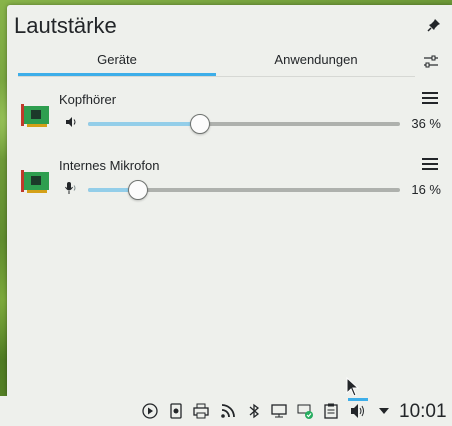 The height and width of the screenshot is (426, 452). Describe the element at coordinates (423, 412) in the screenshot. I see `clock: 10:01` at that location.